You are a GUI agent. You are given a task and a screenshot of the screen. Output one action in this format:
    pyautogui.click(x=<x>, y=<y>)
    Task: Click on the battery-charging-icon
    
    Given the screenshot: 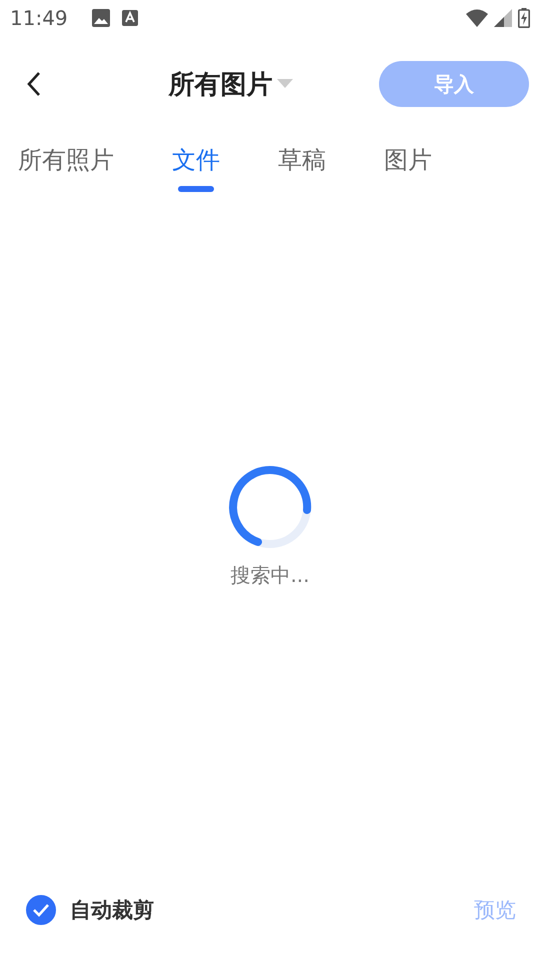 What is the action you would take?
    pyautogui.click(x=524, y=18)
    